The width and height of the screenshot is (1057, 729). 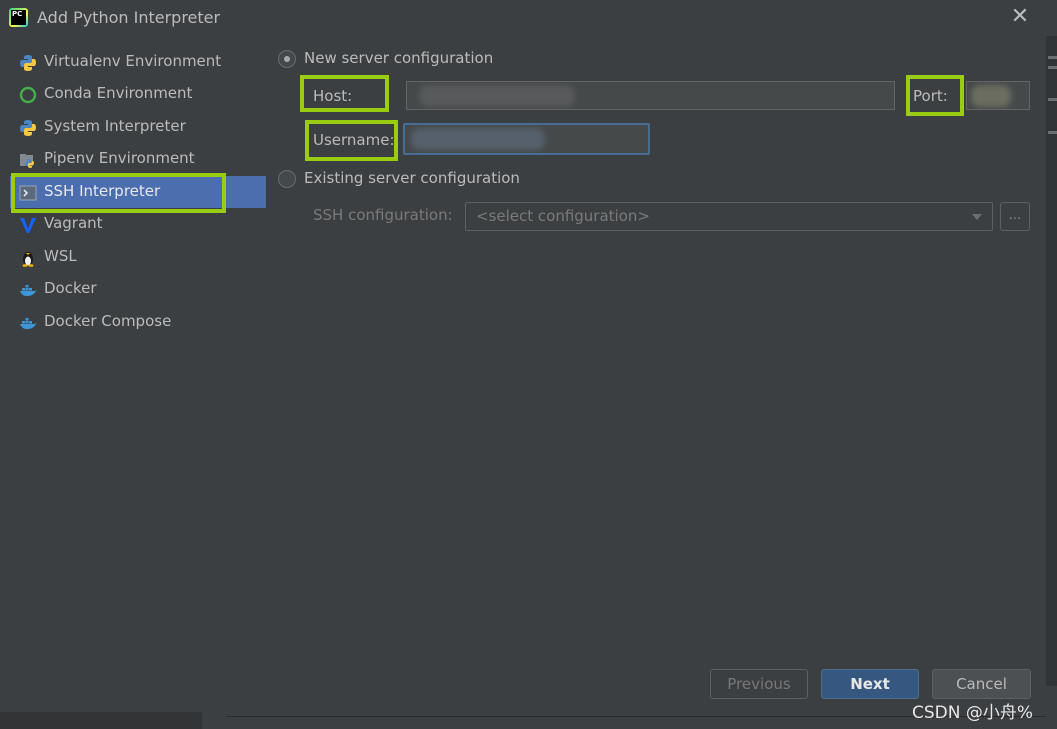 I want to click on sidebar-item-label: WSL, so click(x=60, y=256).